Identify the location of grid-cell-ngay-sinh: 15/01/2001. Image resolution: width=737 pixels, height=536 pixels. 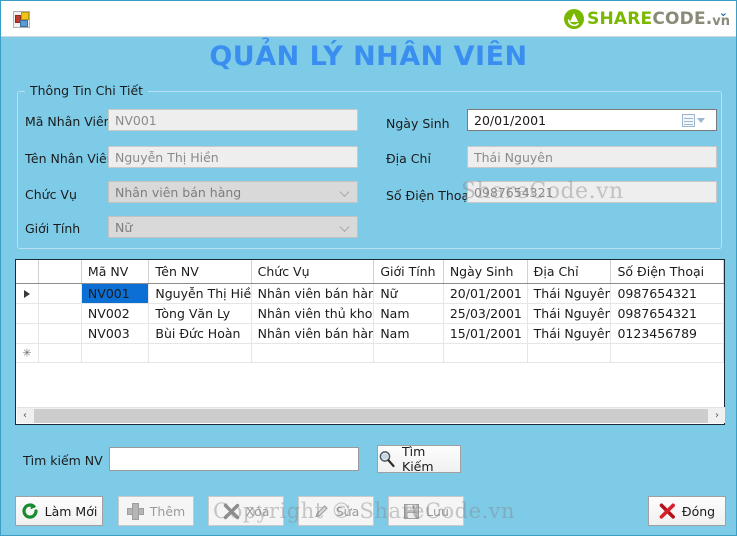
(485, 333).